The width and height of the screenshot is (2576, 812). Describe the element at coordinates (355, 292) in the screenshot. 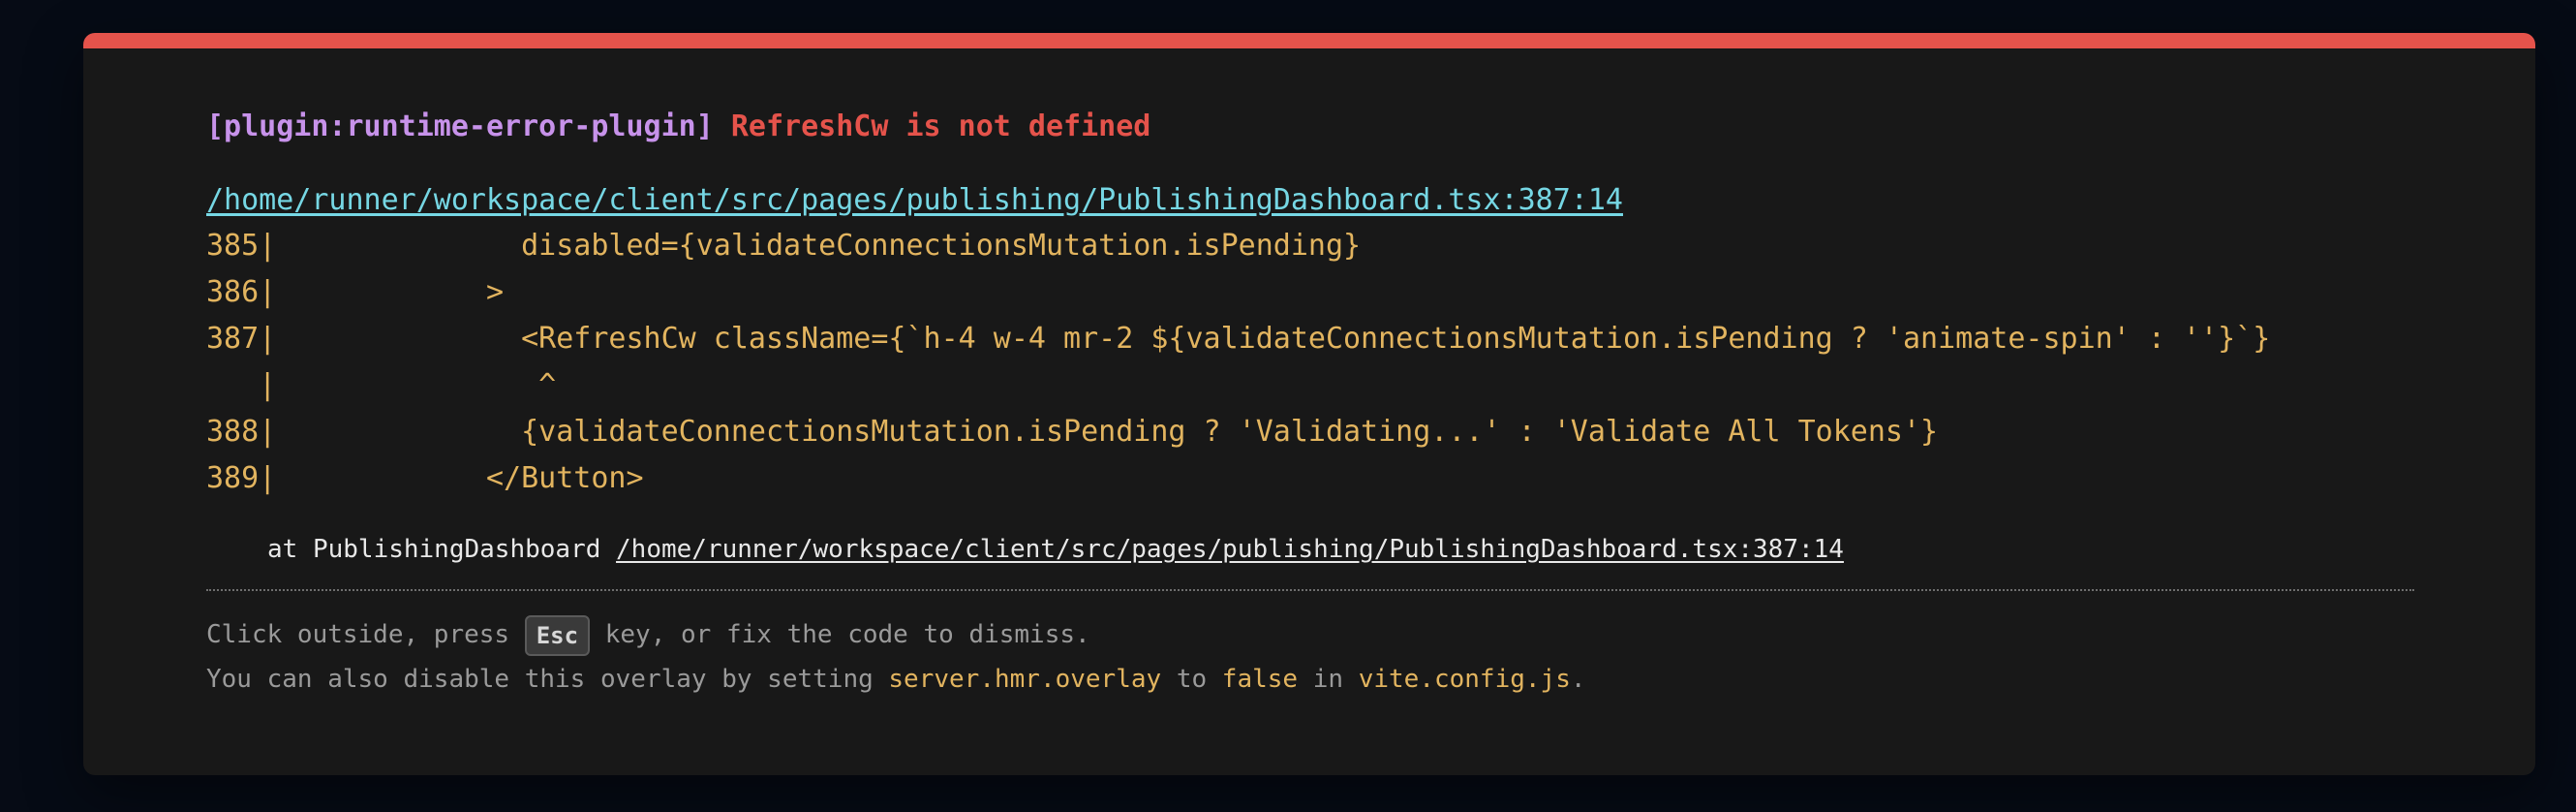

I see `code-line: 386| >` at that location.